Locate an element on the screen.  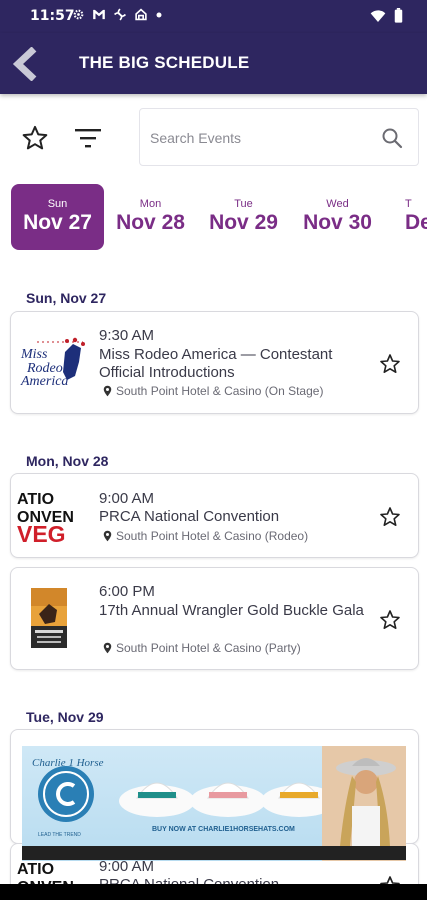
section-date-header: Mon, Nov 28 is located at coordinates (67, 461).